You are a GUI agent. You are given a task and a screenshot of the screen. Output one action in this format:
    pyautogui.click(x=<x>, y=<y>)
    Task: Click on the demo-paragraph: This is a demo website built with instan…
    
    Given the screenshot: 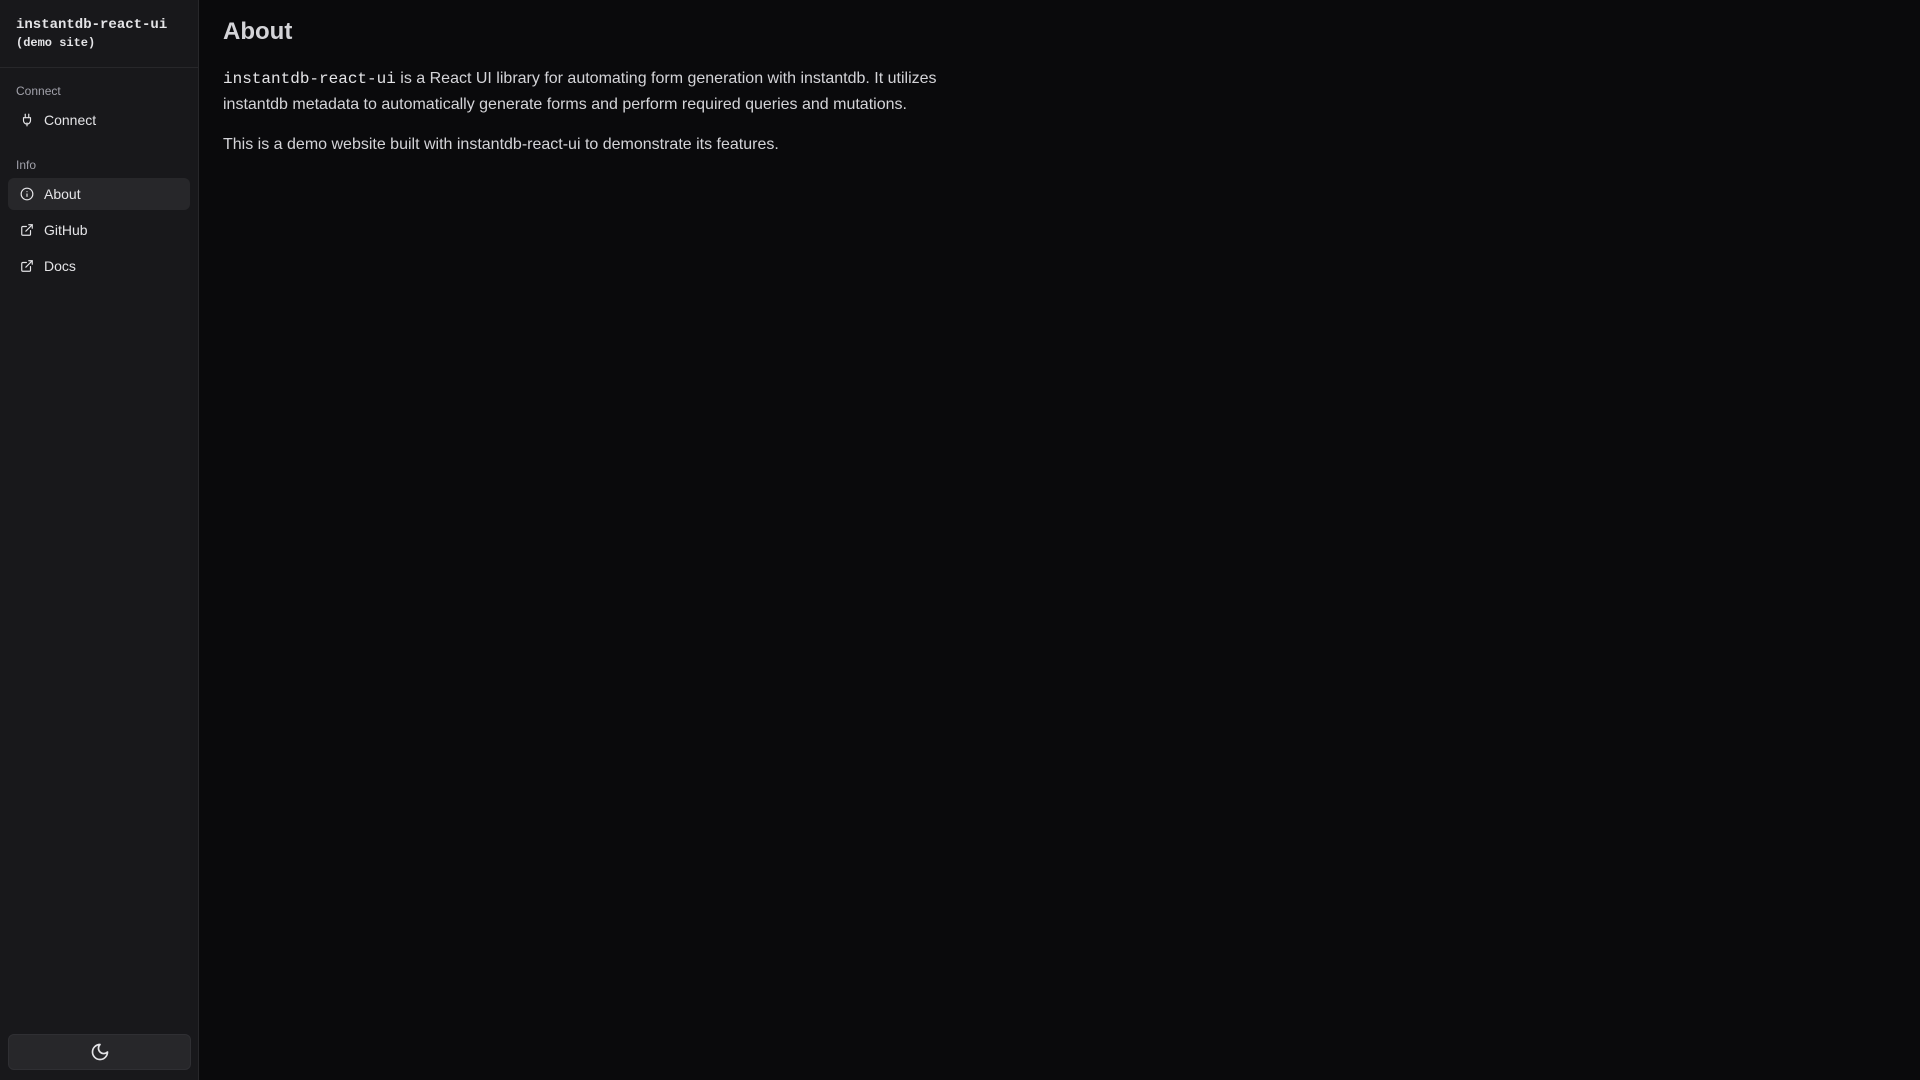 What is the action you would take?
    pyautogui.click(x=501, y=144)
    